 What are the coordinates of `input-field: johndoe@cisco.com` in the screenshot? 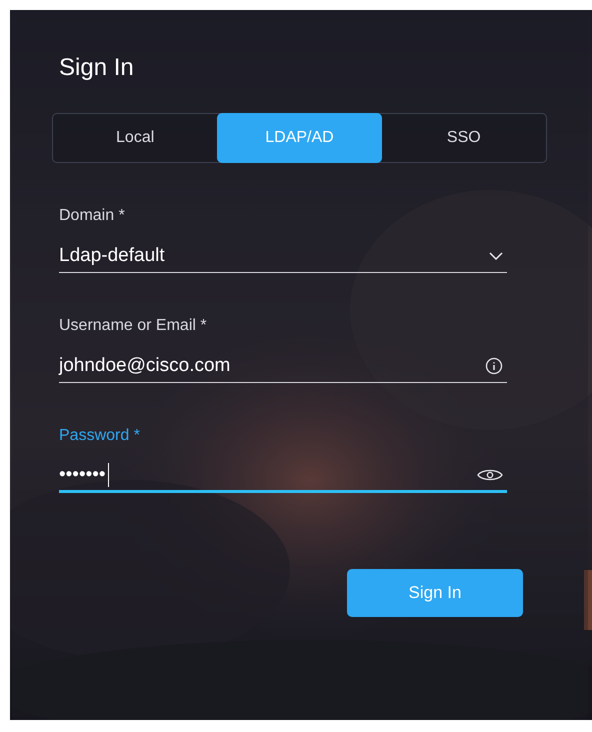 It's located at (283, 366).